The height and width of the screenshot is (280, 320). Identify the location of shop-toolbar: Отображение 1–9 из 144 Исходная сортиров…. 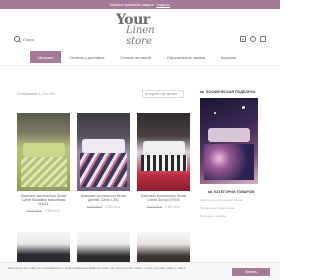
(99, 94).